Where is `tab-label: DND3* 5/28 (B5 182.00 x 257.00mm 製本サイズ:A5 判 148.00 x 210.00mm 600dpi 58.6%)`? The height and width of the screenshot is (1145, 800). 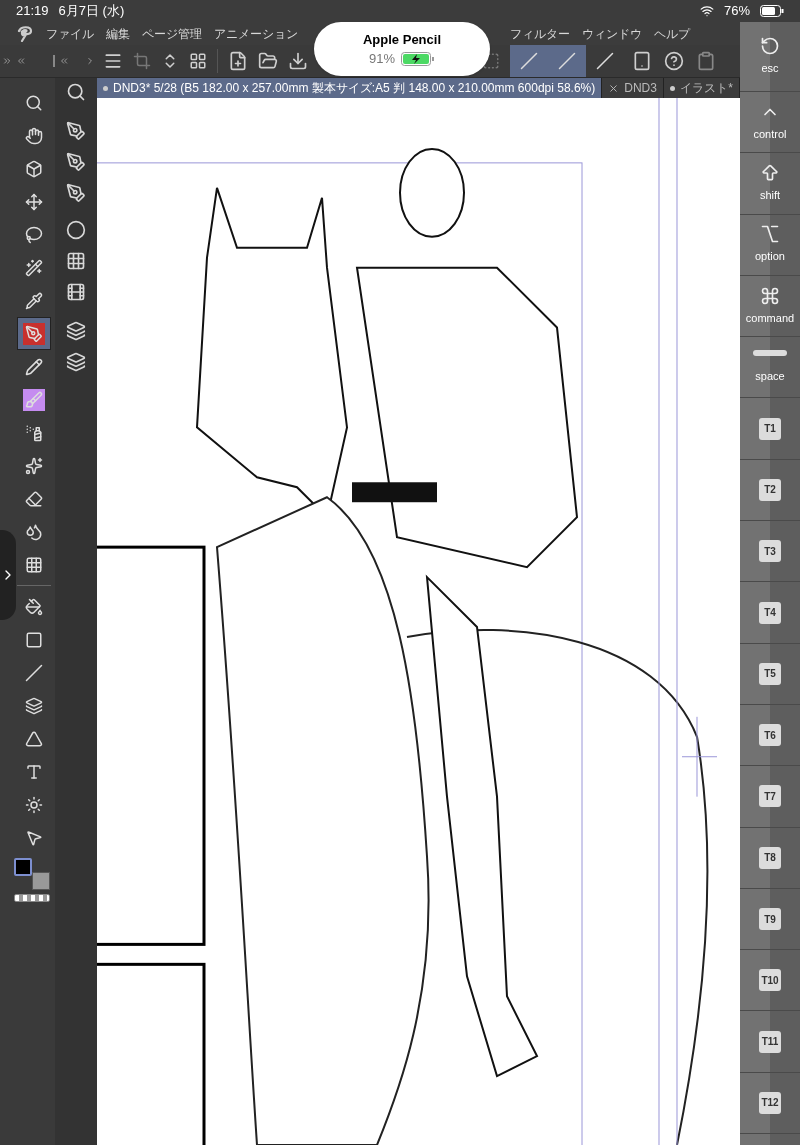 tab-label: DND3* 5/28 (B5 182.00 x 257.00mm 製本サイズ:A5 判 148.00 x 210.00mm 600dpi 58.6%) is located at coordinates (354, 88).